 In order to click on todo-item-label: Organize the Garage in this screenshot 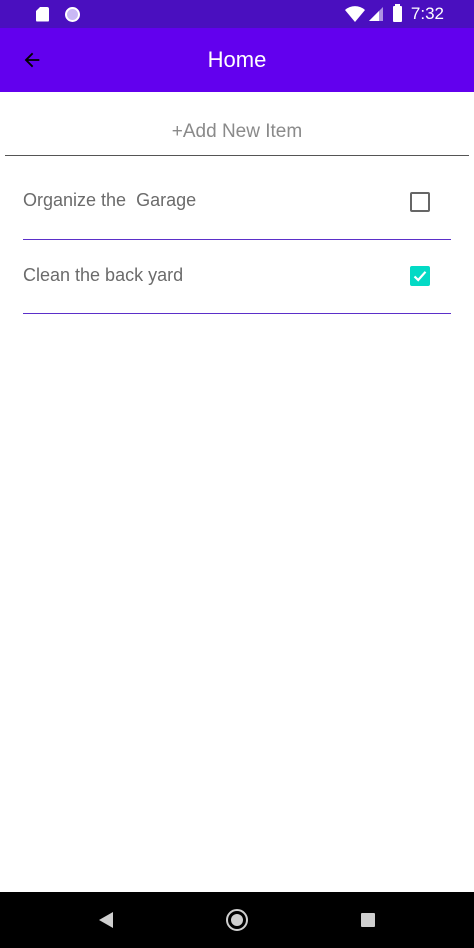, I will do `click(110, 200)`.